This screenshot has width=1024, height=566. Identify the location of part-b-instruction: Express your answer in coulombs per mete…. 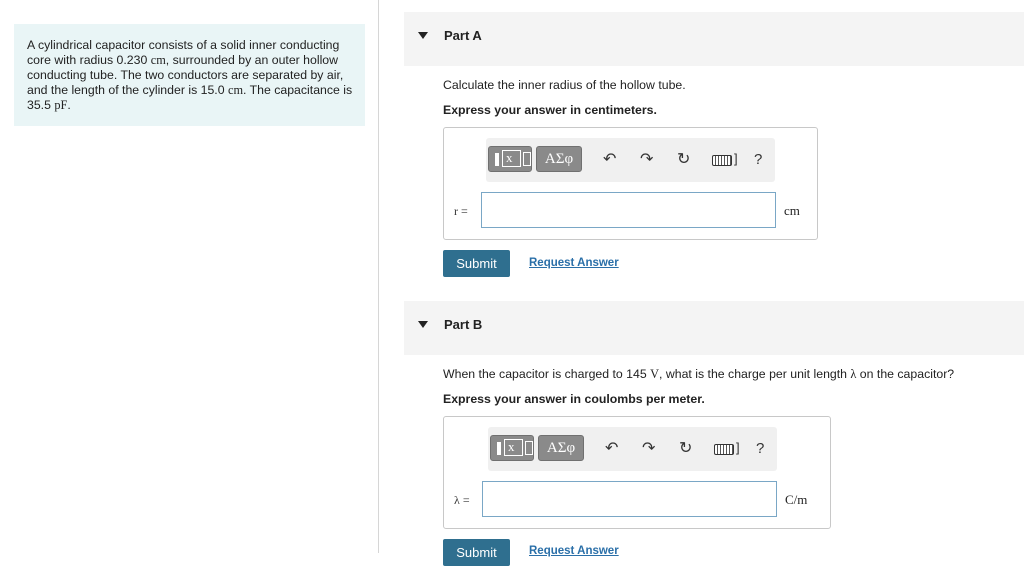
(574, 399).